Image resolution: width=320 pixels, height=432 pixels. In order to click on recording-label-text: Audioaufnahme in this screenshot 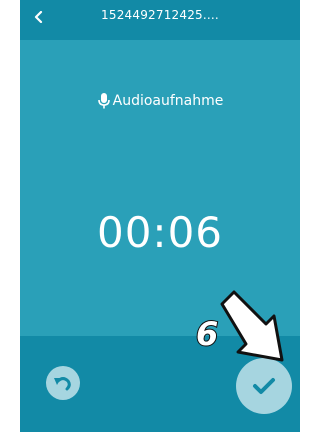, I will do `click(168, 101)`.